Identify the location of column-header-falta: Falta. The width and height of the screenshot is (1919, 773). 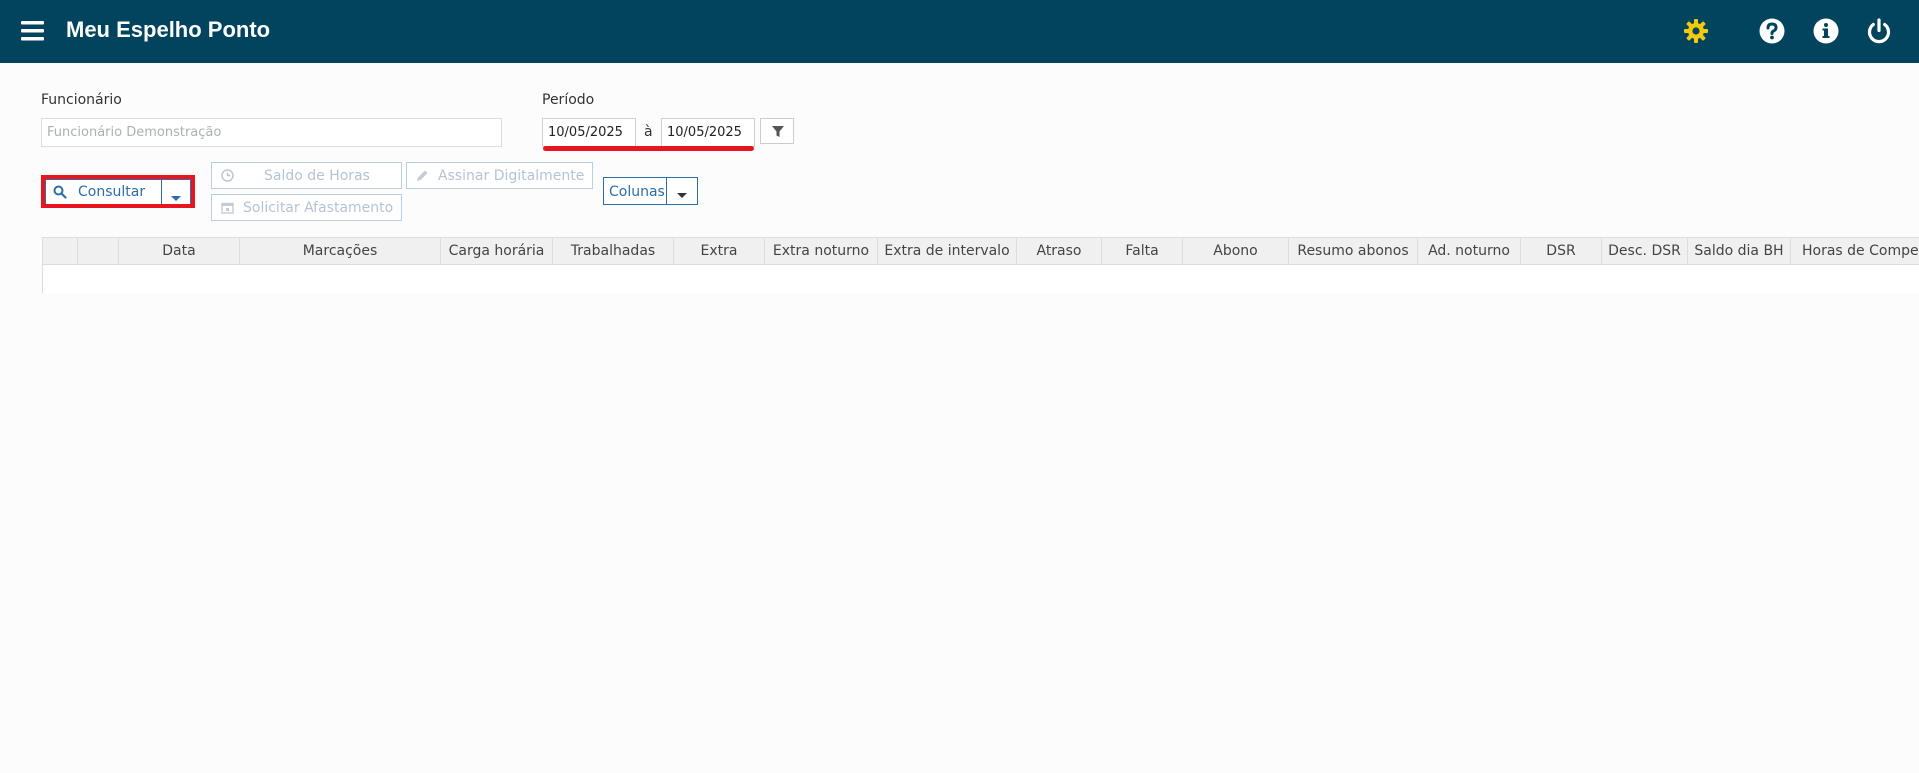
(1142, 251).